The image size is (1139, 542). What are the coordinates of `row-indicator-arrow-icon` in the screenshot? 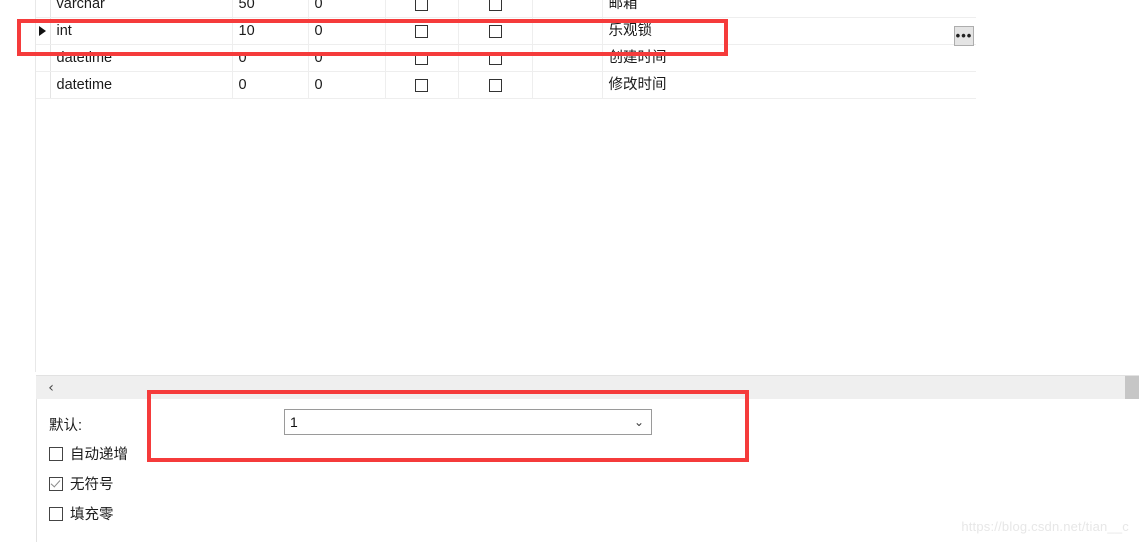 It's located at (43, 31).